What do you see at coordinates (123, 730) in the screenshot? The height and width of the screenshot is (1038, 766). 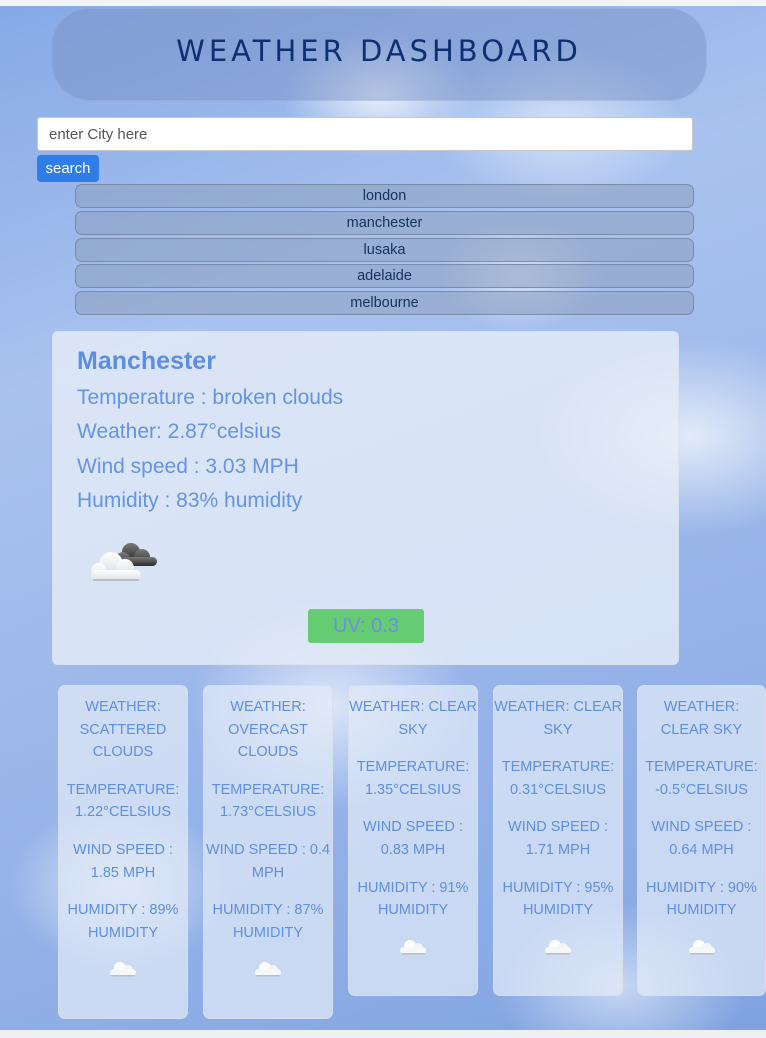 I see `forecast-weather: Weather: scattered clouds` at bounding box center [123, 730].